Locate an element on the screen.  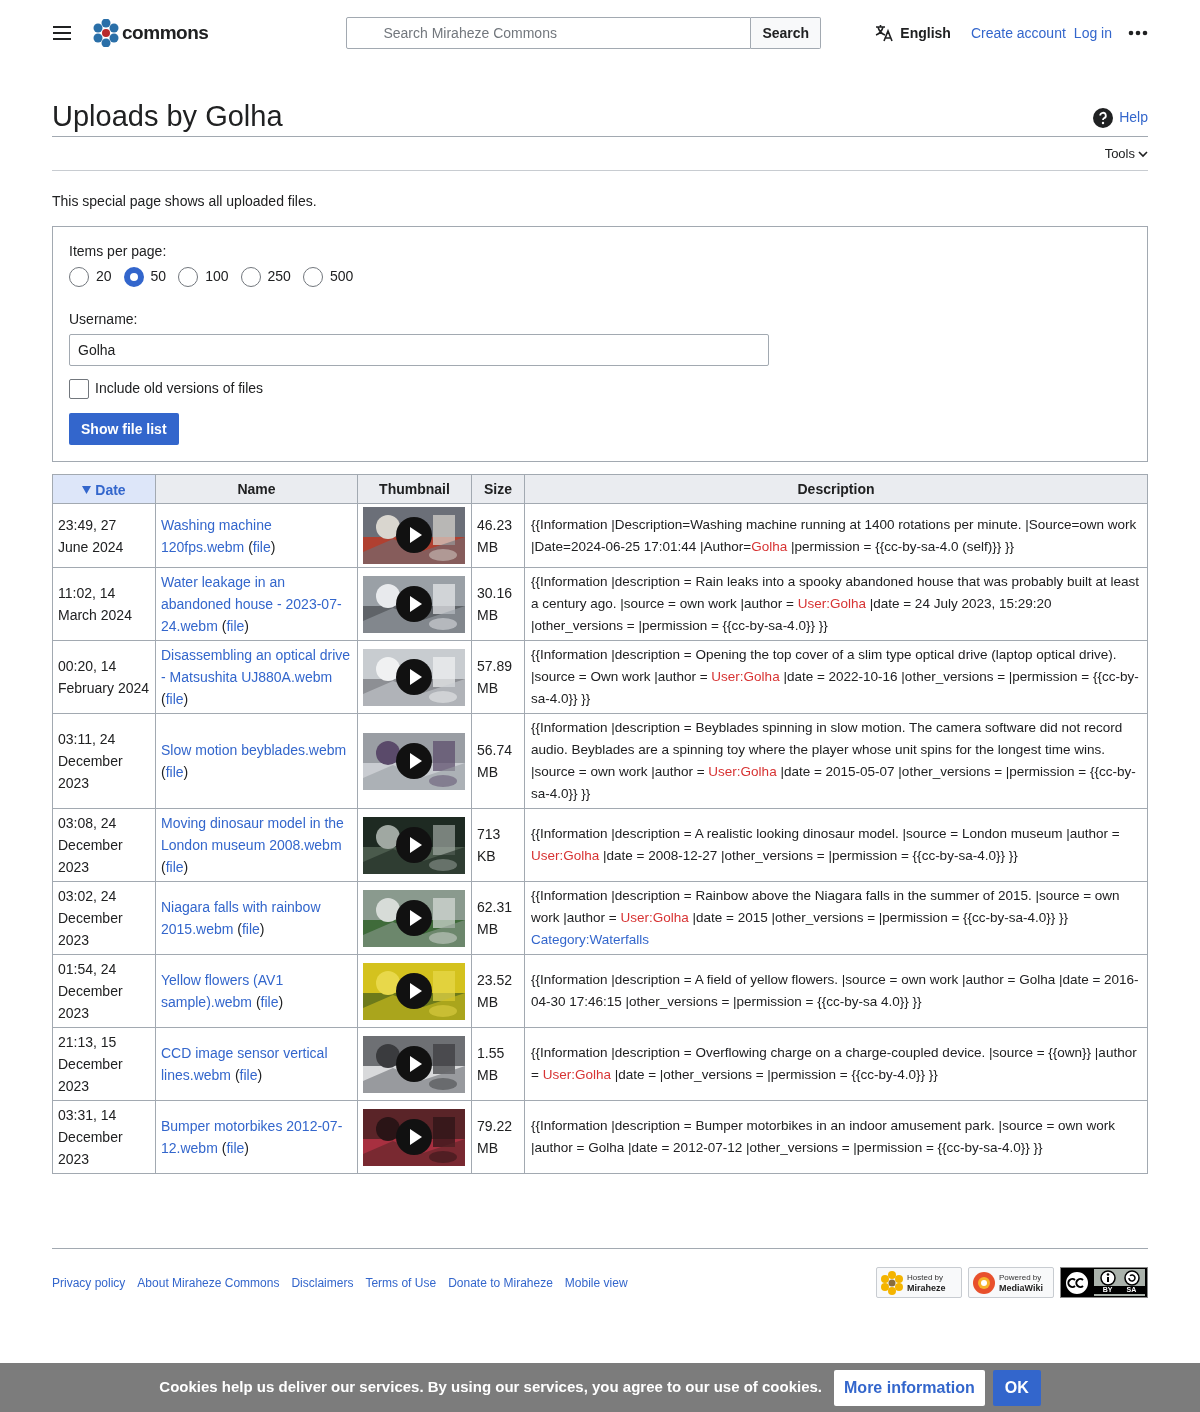
help-link: Help is located at coordinates (1133, 117).